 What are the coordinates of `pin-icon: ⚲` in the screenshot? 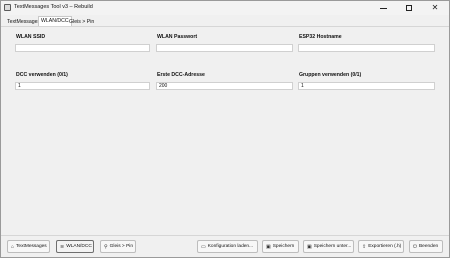 It's located at (106, 246).